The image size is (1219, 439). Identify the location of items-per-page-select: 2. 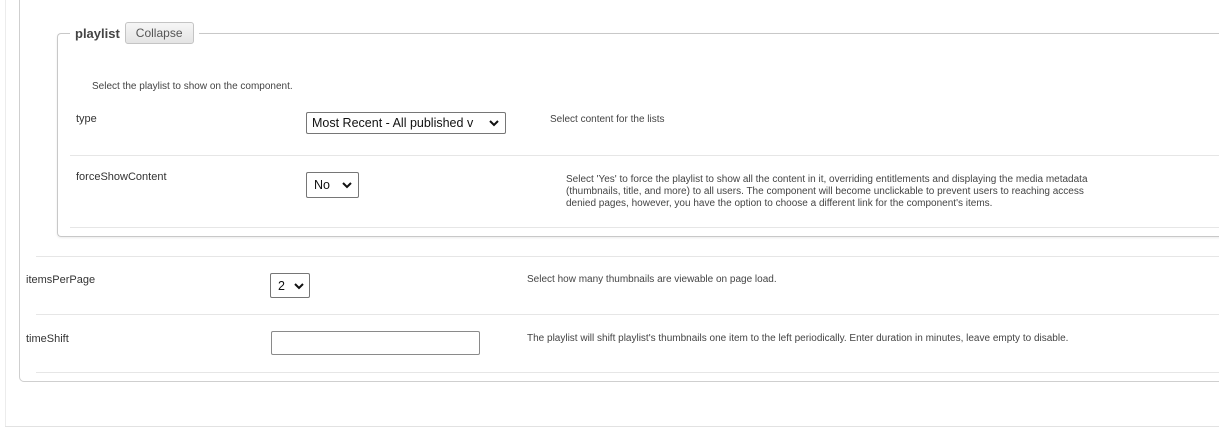
(290, 285).